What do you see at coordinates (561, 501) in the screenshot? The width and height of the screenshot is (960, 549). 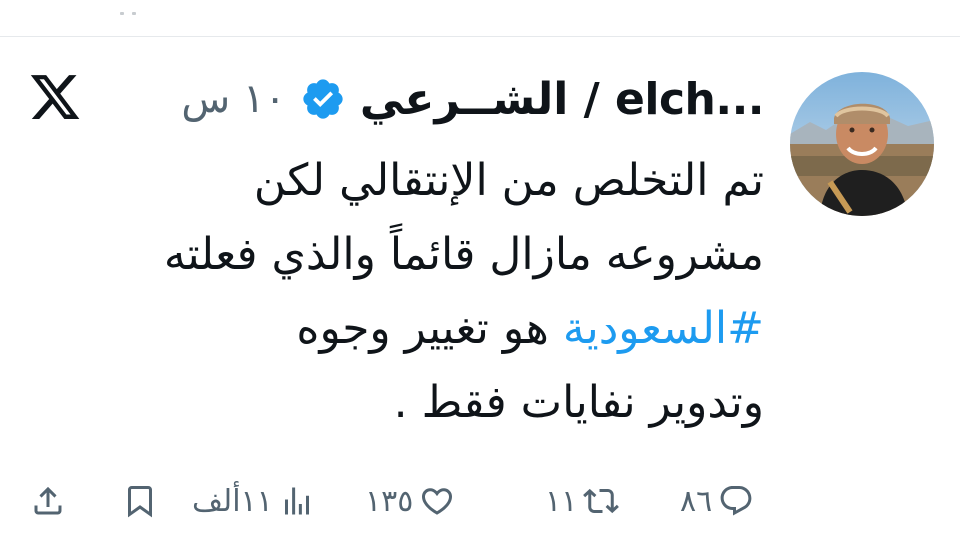 I see `retweet-count: ١١` at bounding box center [561, 501].